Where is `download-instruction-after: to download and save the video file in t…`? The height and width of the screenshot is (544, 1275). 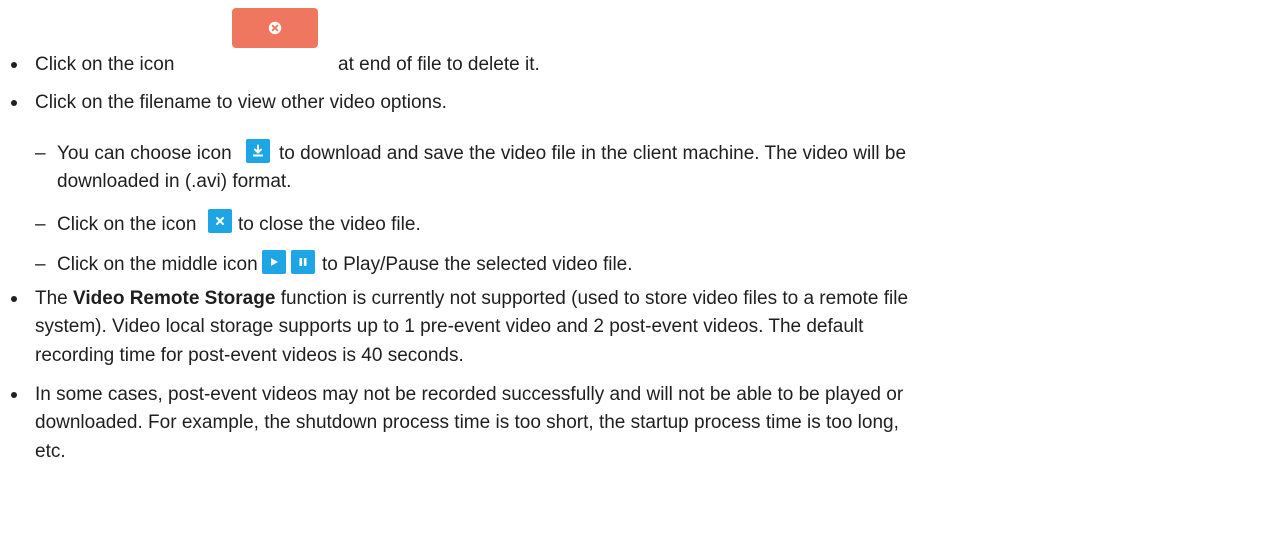
download-instruction-after: to download and save the video file in t… is located at coordinates (593, 153).